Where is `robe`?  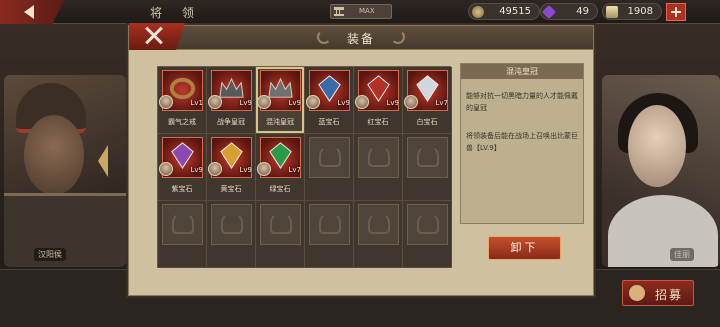 robe is located at coordinates (663, 231).